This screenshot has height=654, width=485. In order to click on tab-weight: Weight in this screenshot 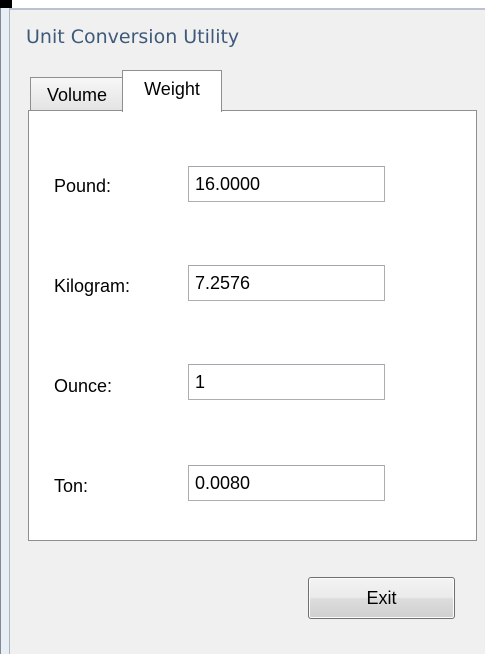, I will do `click(172, 91)`.